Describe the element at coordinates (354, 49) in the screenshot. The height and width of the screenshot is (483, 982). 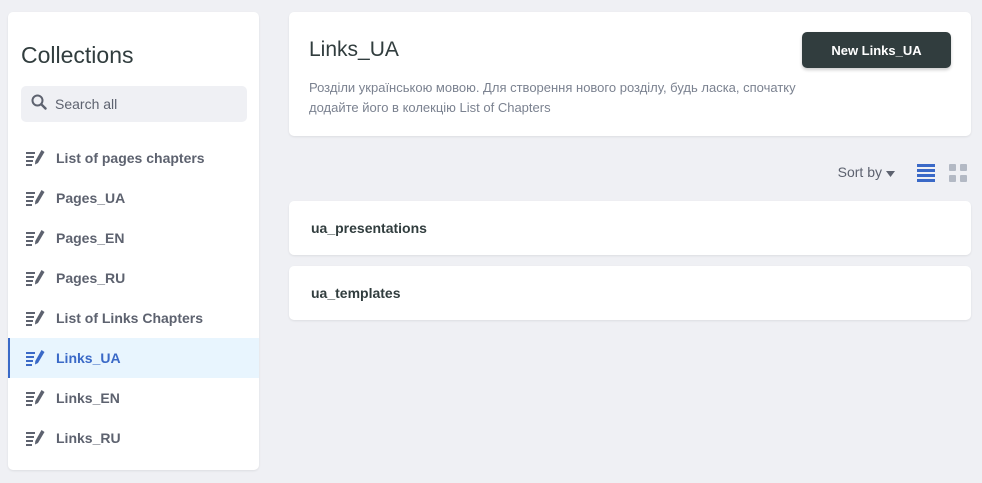
I see `page-title: Links_UA` at that location.